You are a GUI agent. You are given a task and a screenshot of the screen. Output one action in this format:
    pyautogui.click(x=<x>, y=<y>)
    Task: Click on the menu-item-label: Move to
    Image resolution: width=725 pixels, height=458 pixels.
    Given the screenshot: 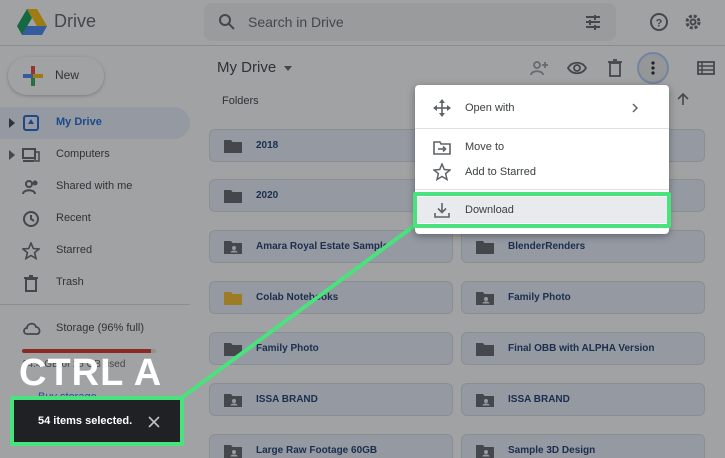 What is the action you would take?
    pyautogui.click(x=485, y=147)
    